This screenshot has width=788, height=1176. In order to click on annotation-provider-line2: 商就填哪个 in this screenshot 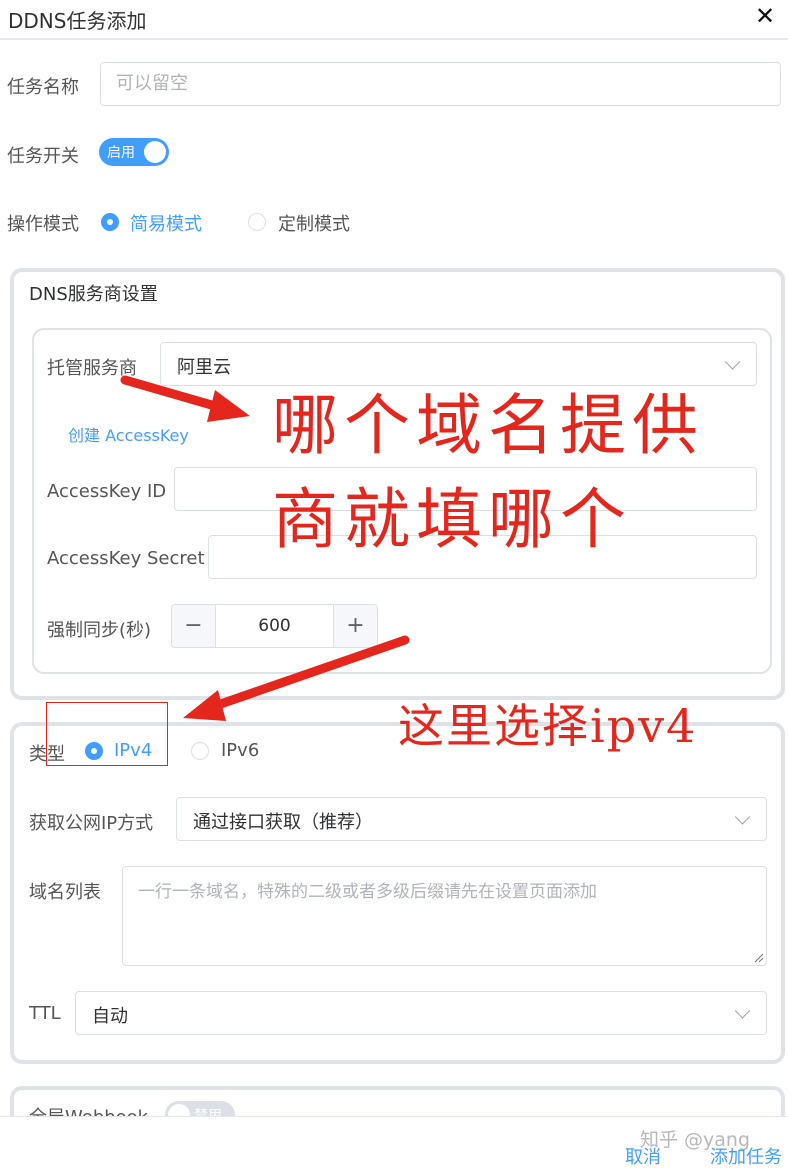, I will do `click(452, 519)`.